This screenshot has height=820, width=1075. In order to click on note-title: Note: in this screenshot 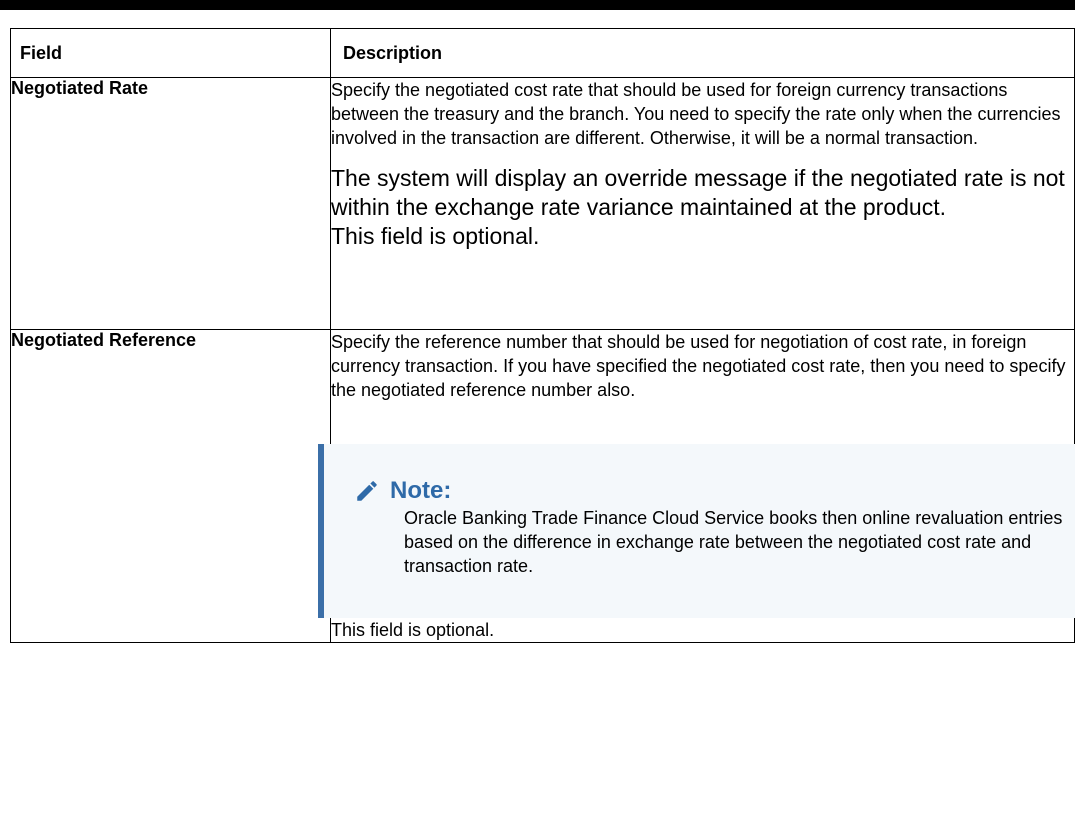, I will do `click(421, 490)`.